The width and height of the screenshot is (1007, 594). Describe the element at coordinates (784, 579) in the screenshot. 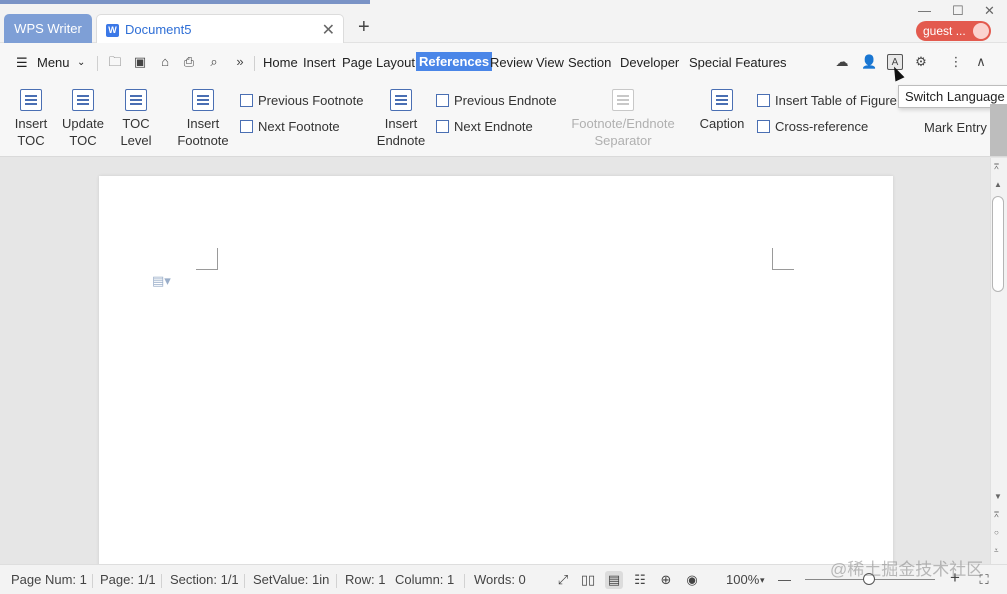

I see `zoom-out-button: —` at that location.